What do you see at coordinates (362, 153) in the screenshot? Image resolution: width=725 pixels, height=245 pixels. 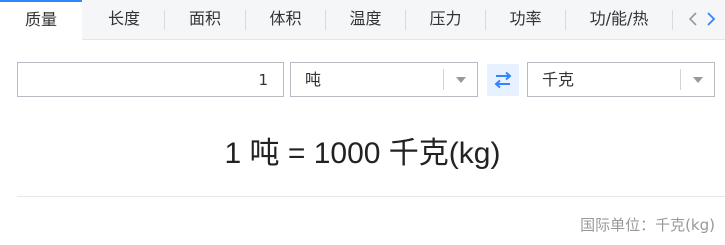 I see `conversion-result: 1 吨 = 1000 千克(kg)` at bounding box center [362, 153].